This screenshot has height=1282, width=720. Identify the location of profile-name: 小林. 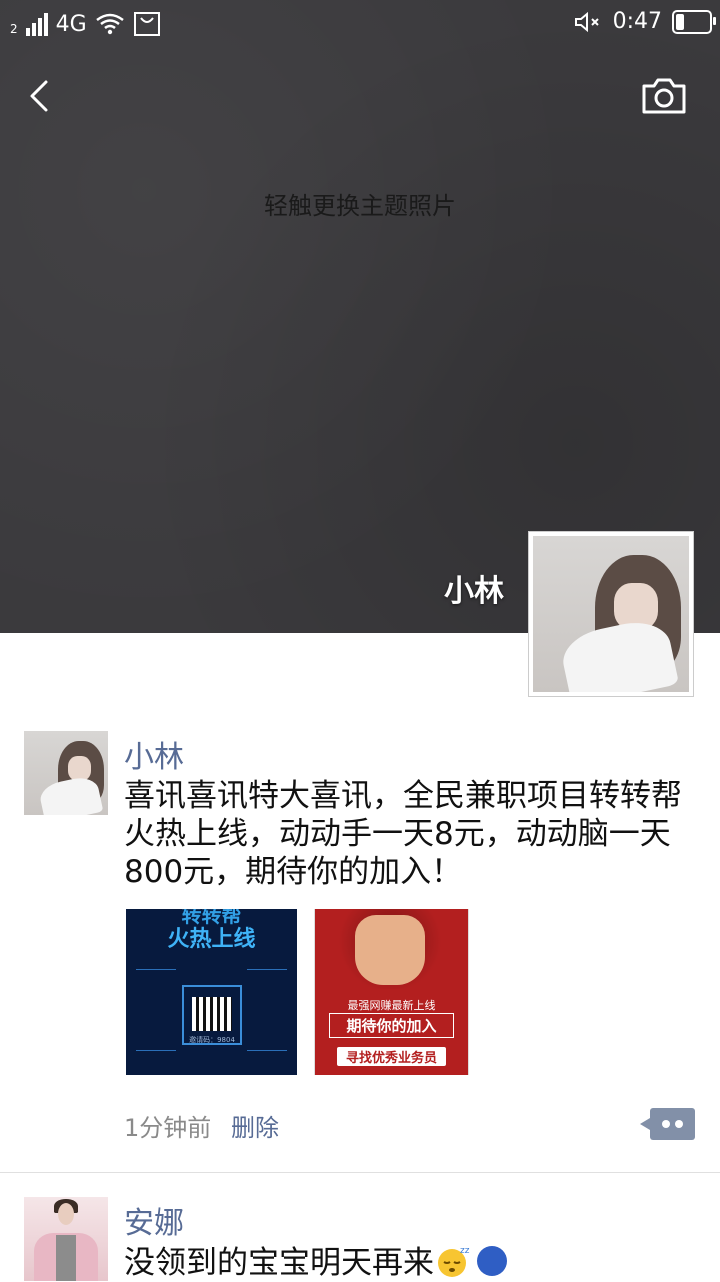
(474, 591).